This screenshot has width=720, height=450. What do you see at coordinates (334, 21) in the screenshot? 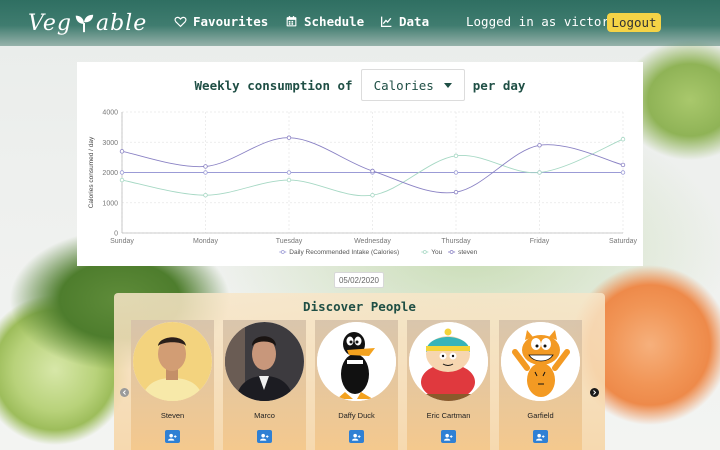
I see `nav-schedule-label: Schedule` at bounding box center [334, 21].